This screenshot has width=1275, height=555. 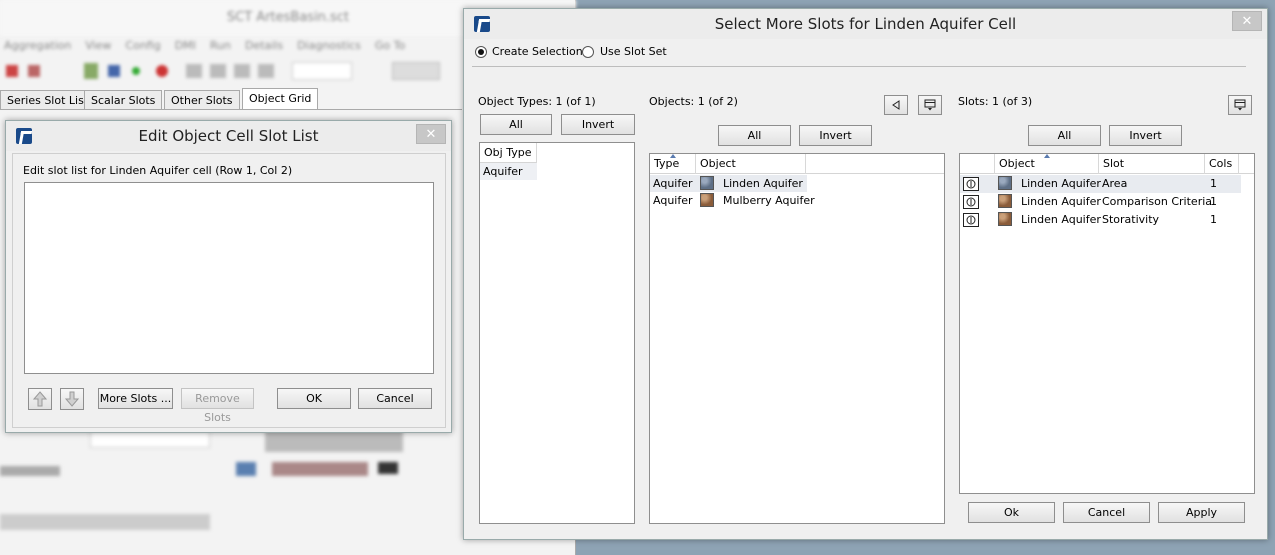 What do you see at coordinates (202, 100) in the screenshot?
I see `tab-other-slots: Other Slots` at bounding box center [202, 100].